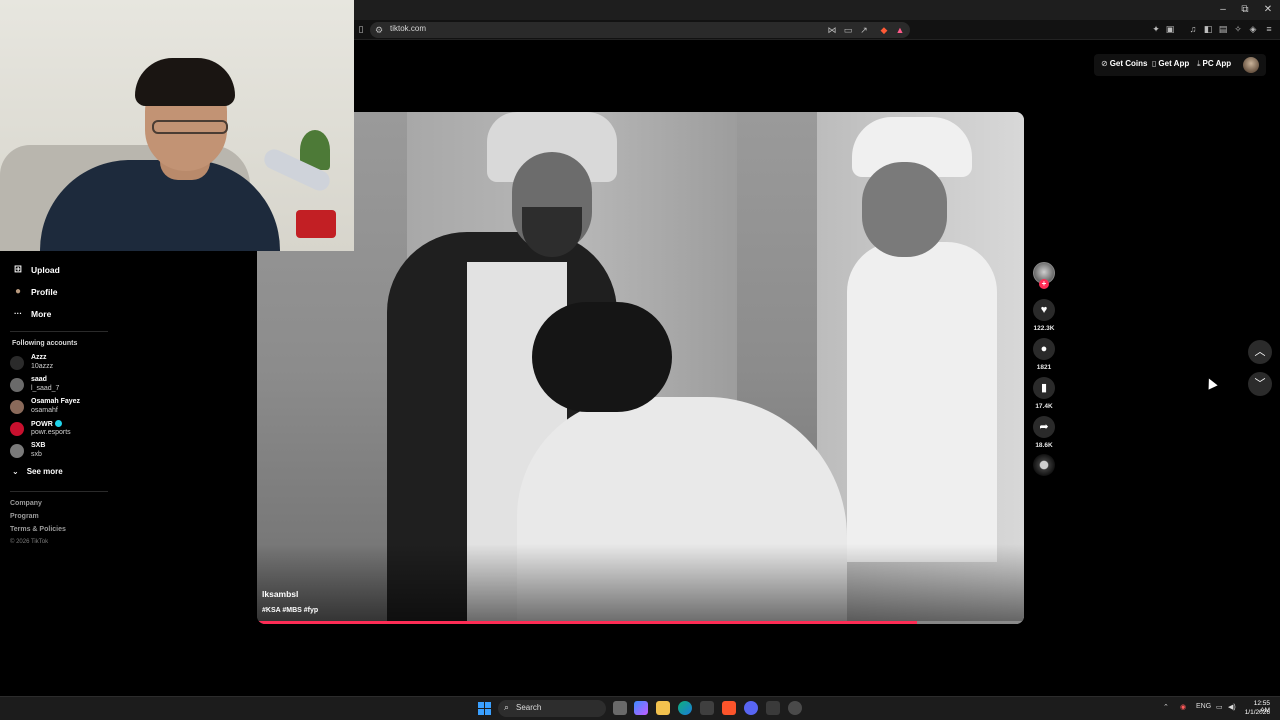  What do you see at coordinates (1044, 388) in the screenshot?
I see `save-button: ▮` at bounding box center [1044, 388].